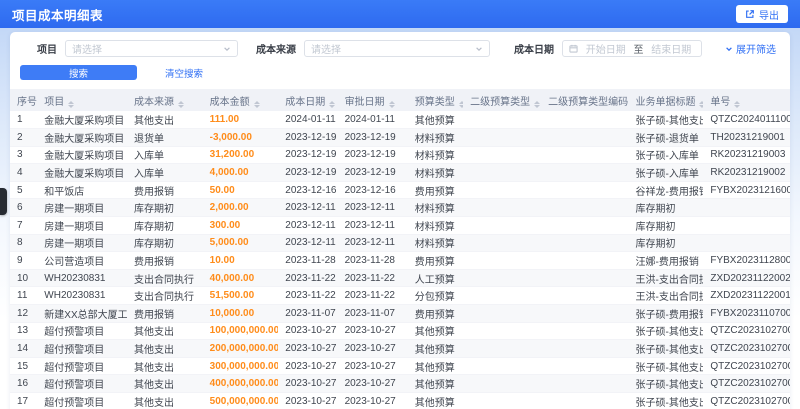 The image size is (800, 409). I want to click on cell-no: 5, so click(24, 190).